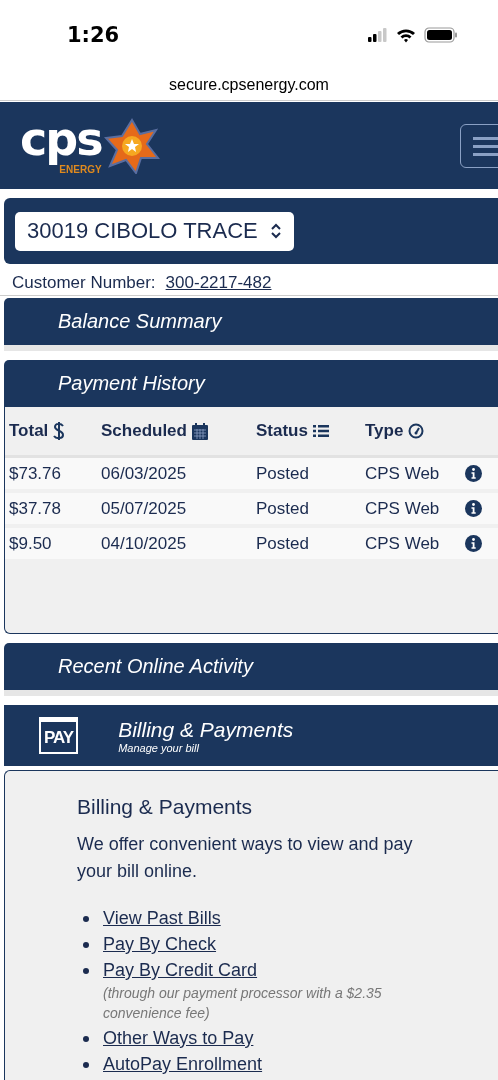 Image resolution: width=498 pixels, height=1080 pixels. Describe the element at coordinates (178, 431) in the screenshot. I see `column-header: Scheduled` at that location.